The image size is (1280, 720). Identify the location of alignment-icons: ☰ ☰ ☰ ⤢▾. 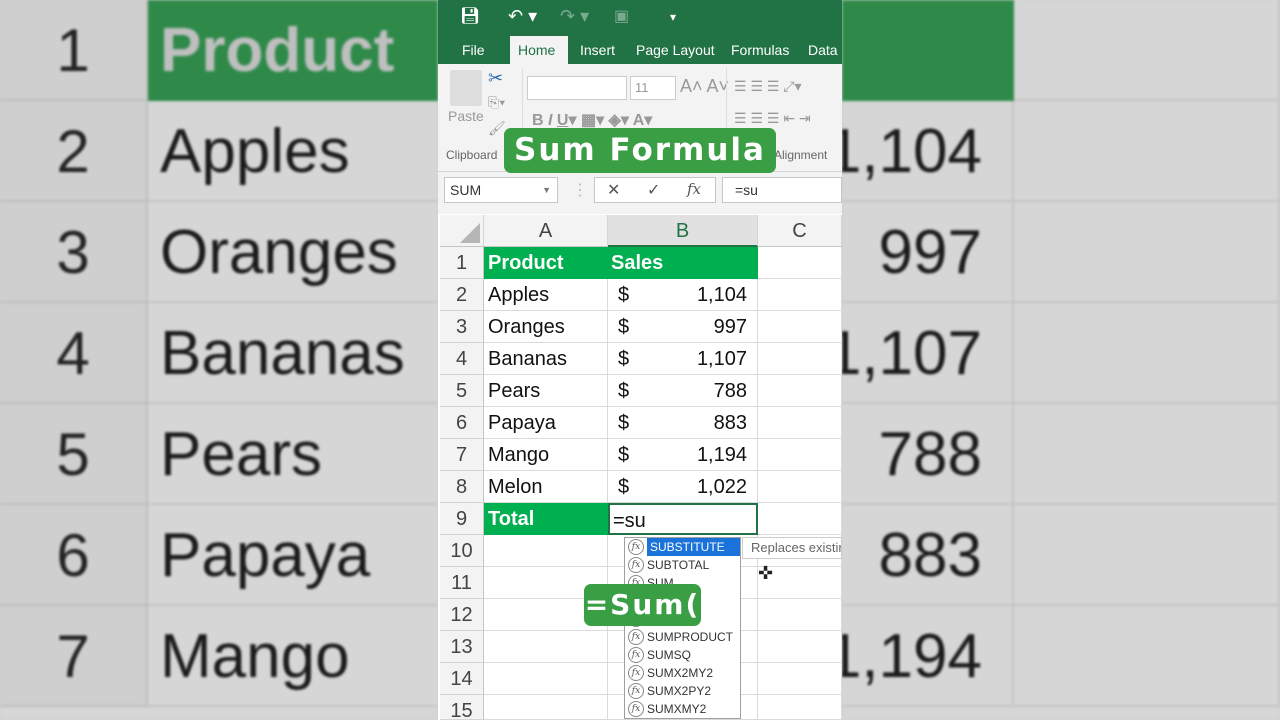
(768, 86).